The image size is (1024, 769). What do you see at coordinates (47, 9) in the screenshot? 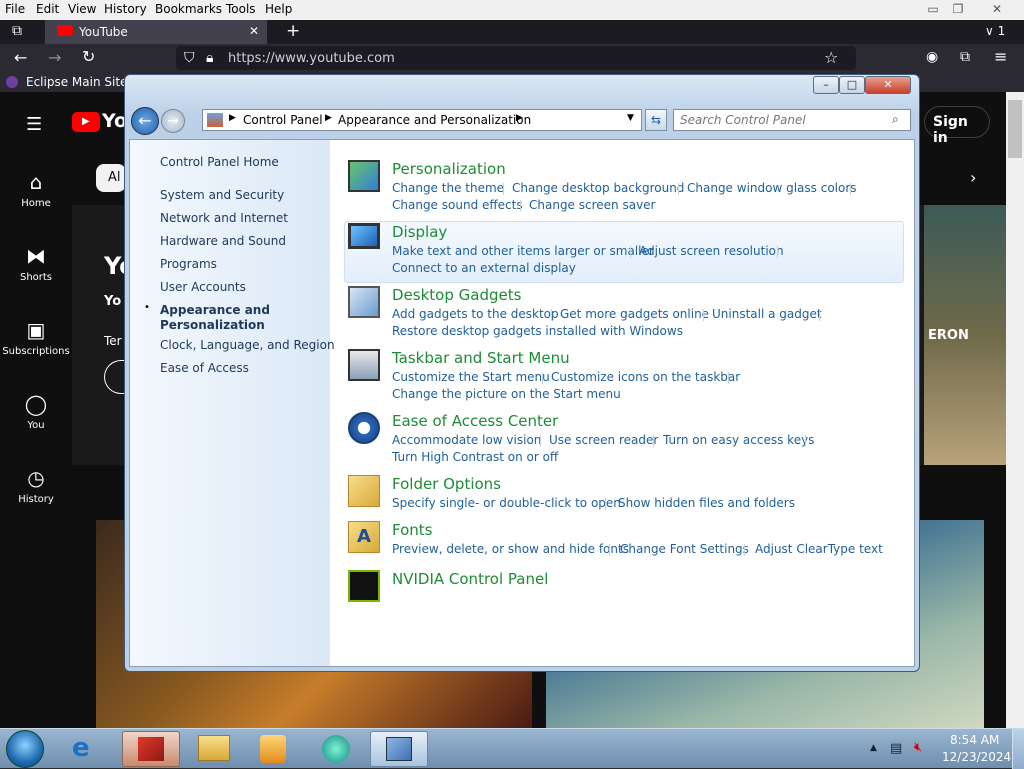
I see `menu-edit: Edit` at bounding box center [47, 9].